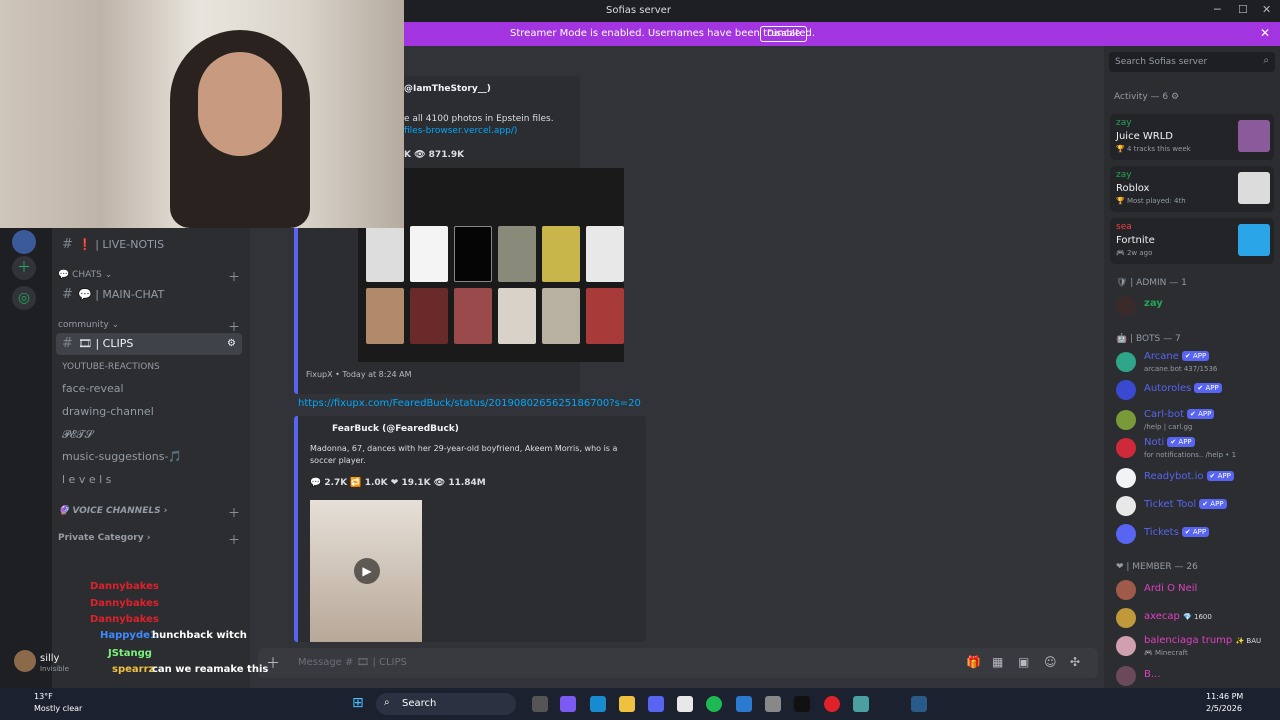 The image size is (1280, 720). Describe the element at coordinates (149, 245) in the screenshot. I see `channel-live-notis: # ❗ | LIVE-NOTIS` at that location.